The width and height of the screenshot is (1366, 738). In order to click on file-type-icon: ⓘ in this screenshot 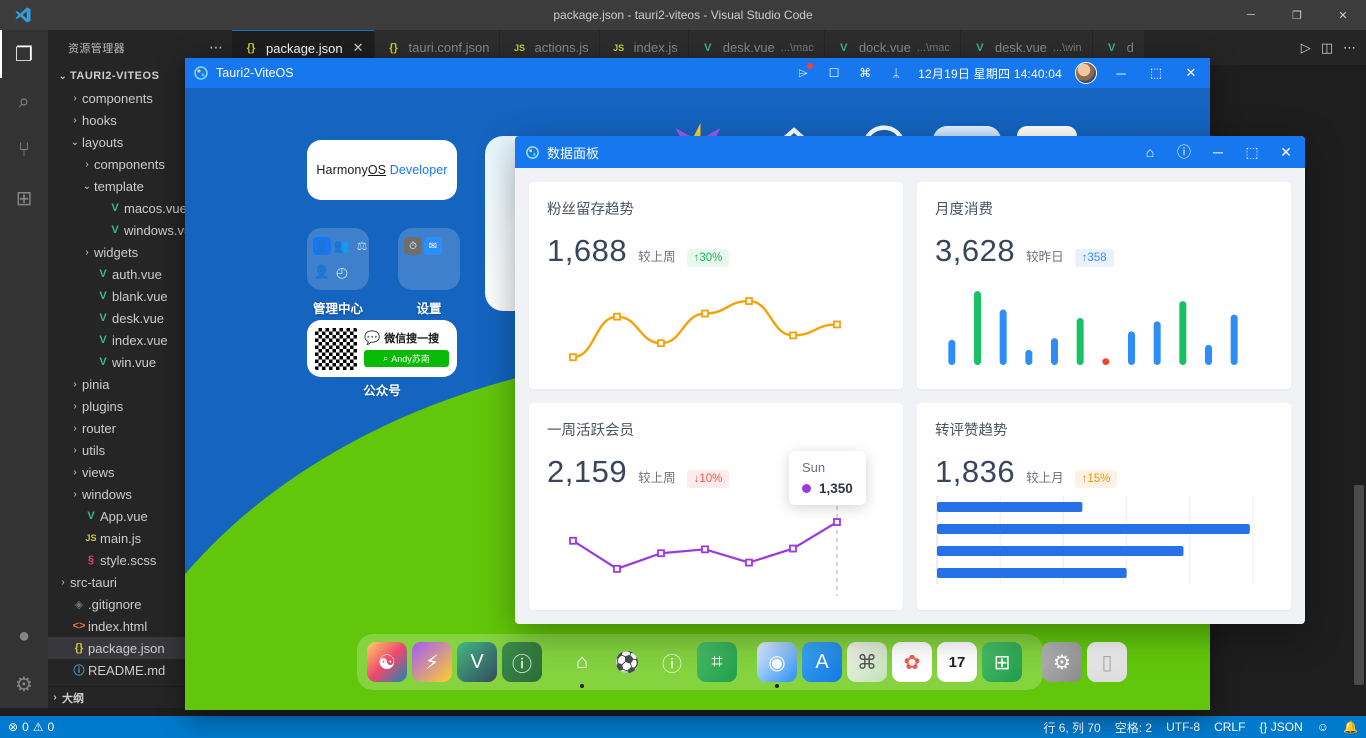, I will do `click(79, 671)`.